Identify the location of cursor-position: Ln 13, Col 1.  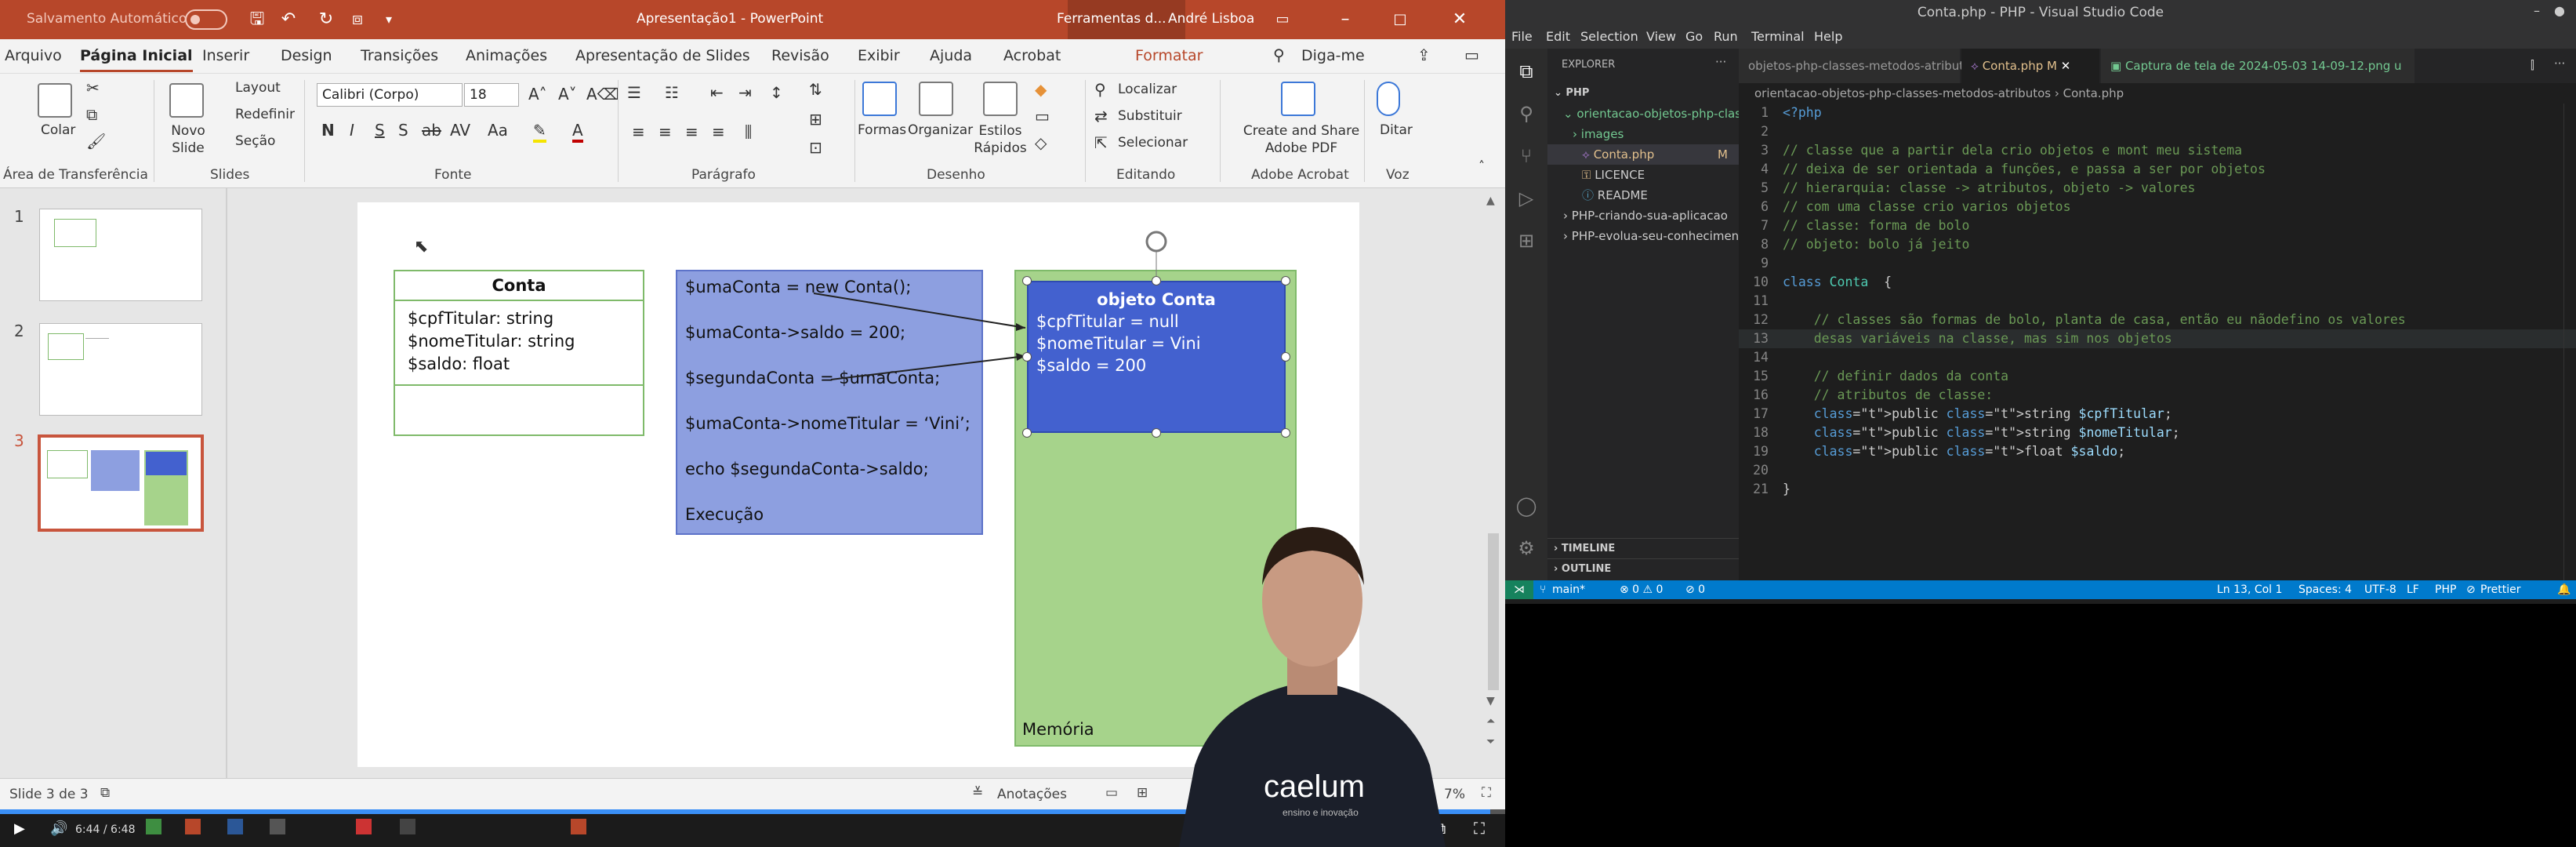
(2250, 589).